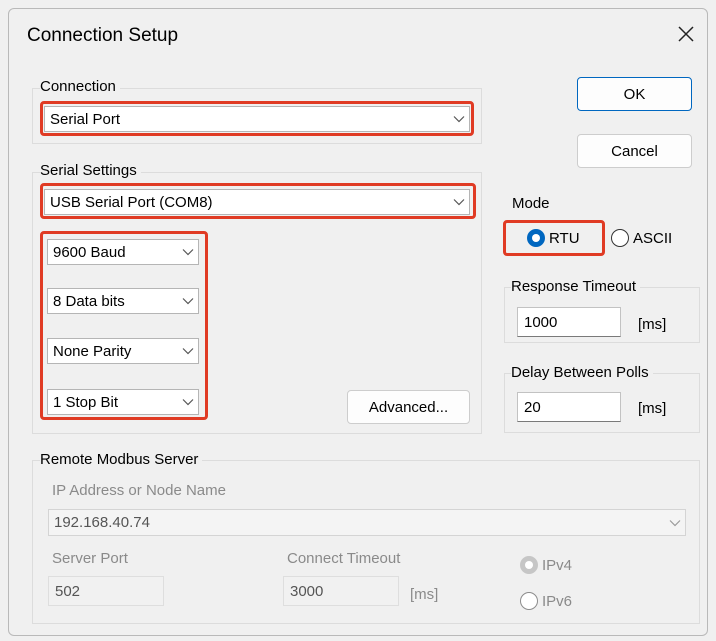 Image resolution: width=716 pixels, height=641 pixels. What do you see at coordinates (258, 201) in the screenshot?
I see `serial-port-highlight` at bounding box center [258, 201].